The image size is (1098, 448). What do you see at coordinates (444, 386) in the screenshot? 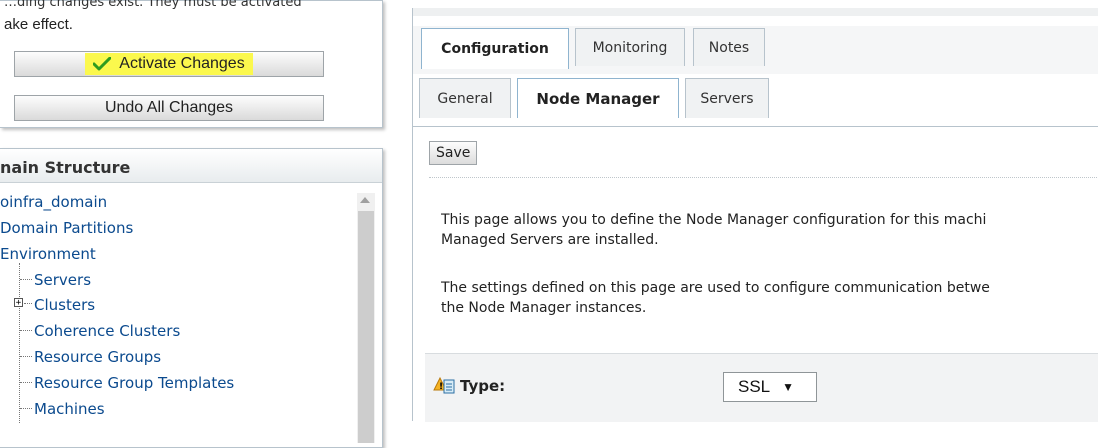
I see `warning-help-icon: !` at bounding box center [444, 386].